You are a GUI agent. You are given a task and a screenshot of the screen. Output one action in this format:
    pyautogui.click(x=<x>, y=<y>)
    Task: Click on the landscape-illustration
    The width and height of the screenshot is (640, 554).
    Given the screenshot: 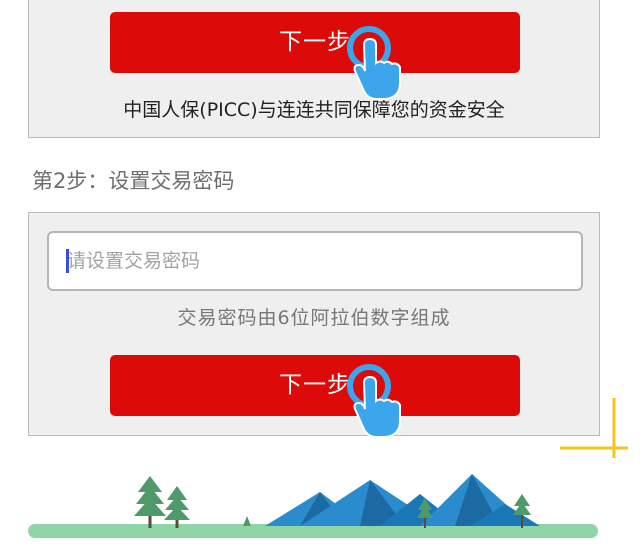 What is the action you would take?
    pyautogui.click(x=313, y=506)
    